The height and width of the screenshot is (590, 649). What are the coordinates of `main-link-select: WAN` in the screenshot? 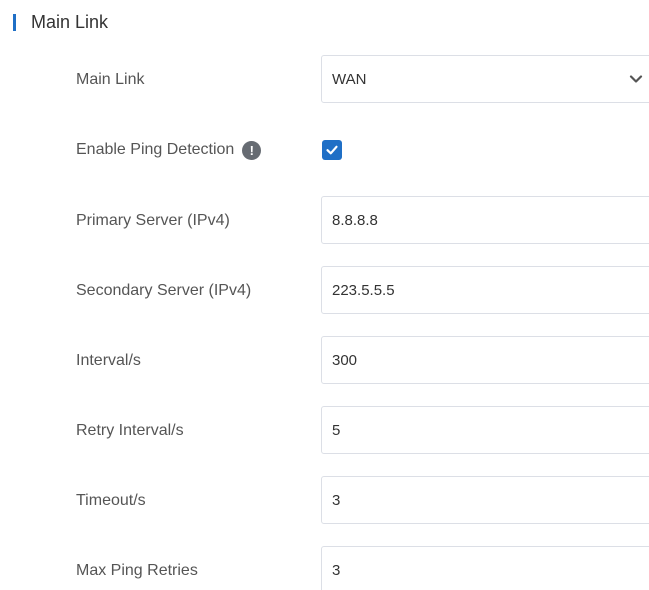 It's located at (485, 79).